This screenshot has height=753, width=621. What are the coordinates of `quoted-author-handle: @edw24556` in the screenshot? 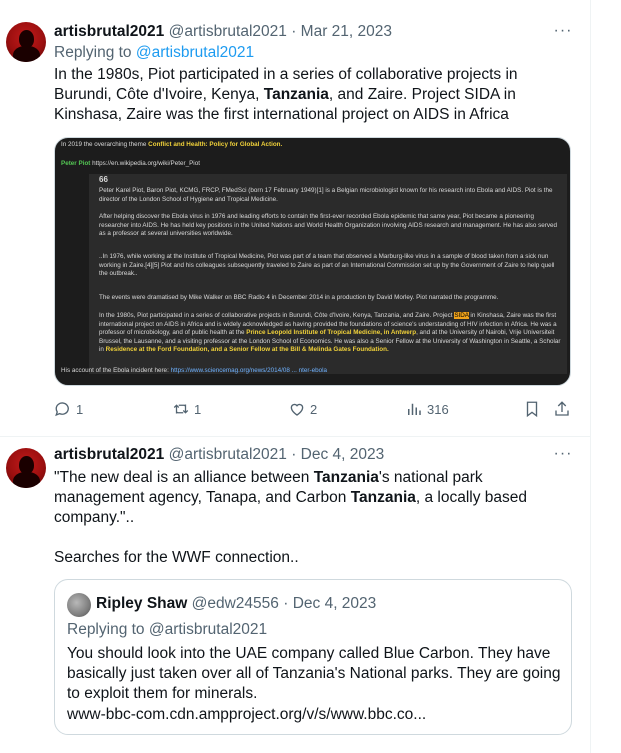 It's located at (235, 603).